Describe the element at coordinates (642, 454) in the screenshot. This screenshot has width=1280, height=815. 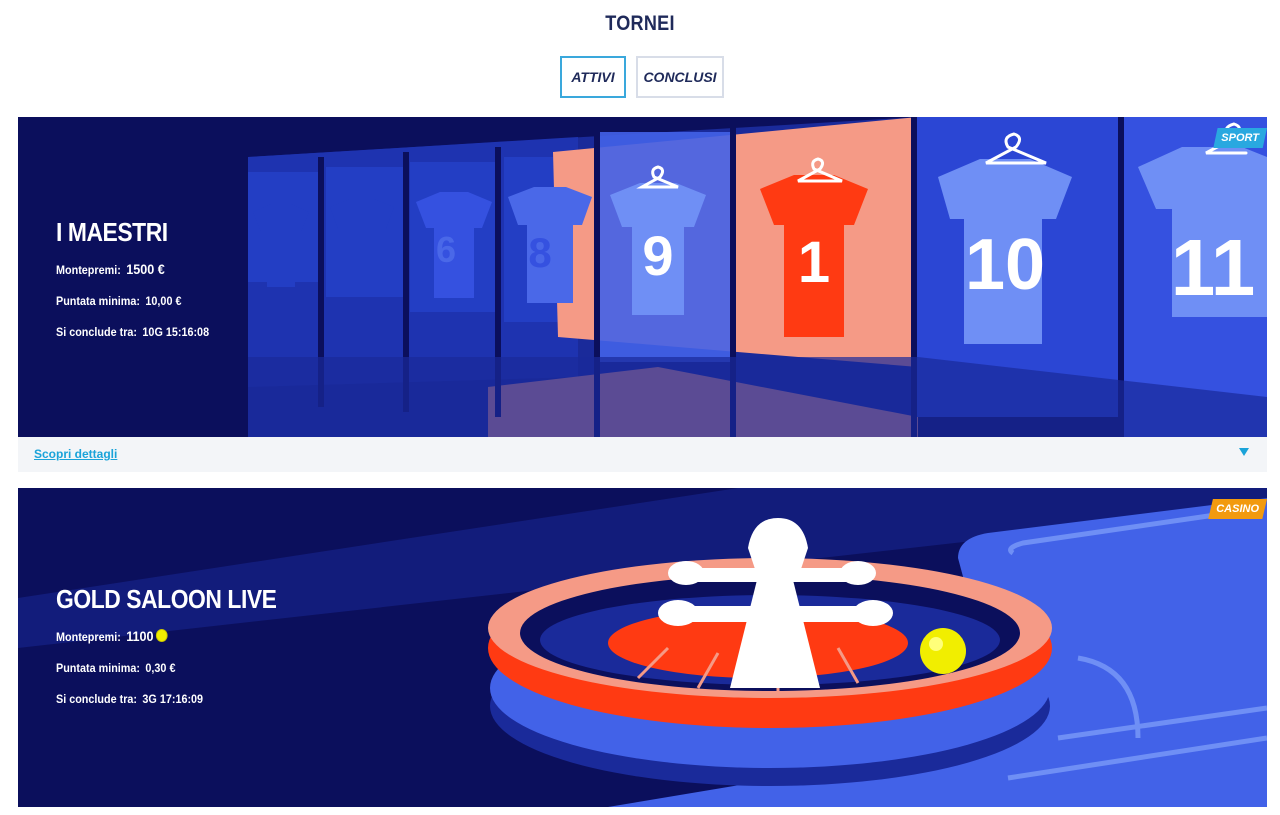
I see `details-bar: Scopri dettagli` at that location.